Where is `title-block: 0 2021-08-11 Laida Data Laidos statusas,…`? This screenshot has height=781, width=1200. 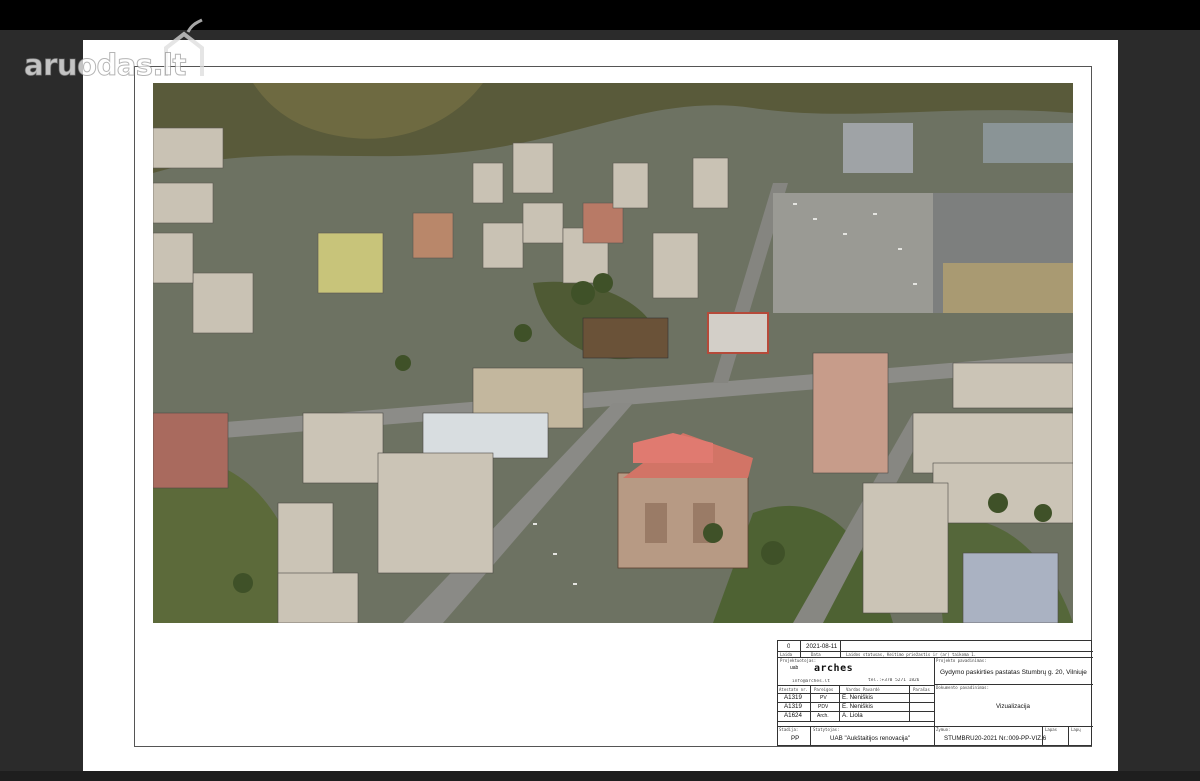 title-block: 0 2021-08-11 Laida Data Laidos statusas,… is located at coordinates (935, 693).